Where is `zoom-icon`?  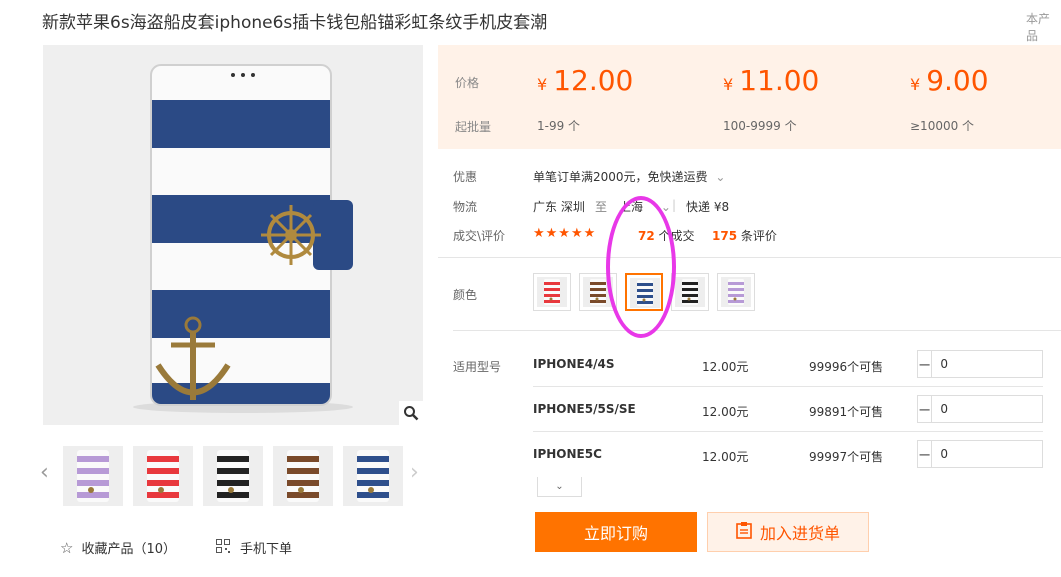
zoom-icon is located at coordinates (411, 413).